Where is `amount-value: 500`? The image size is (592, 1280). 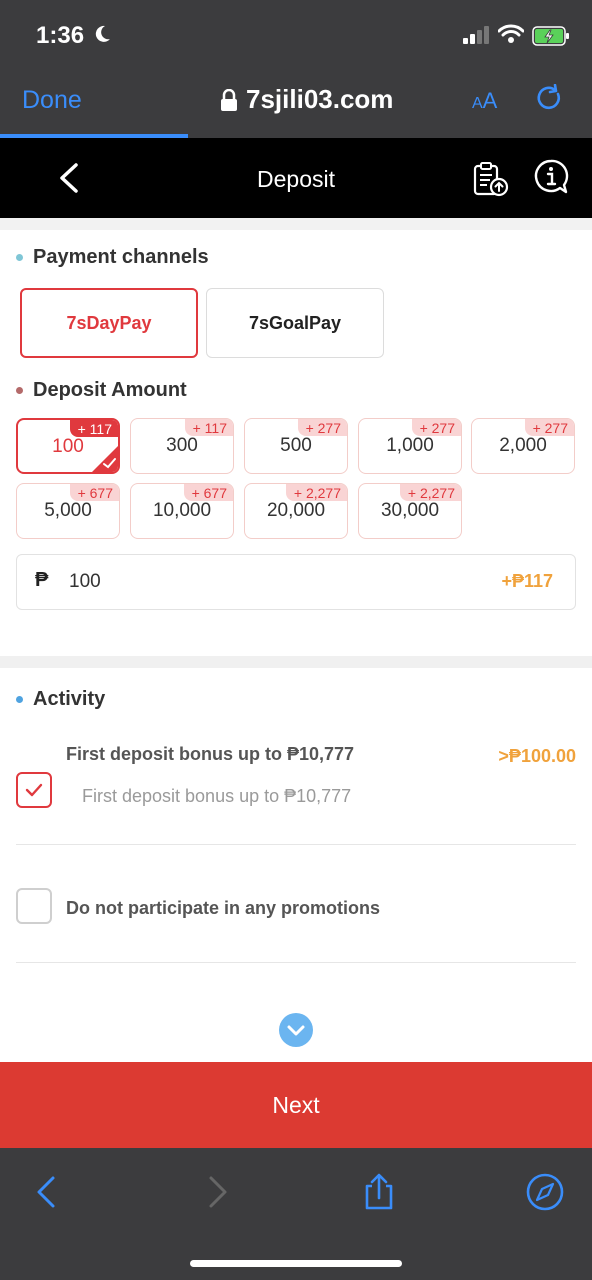 amount-value: 500 is located at coordinates (296, 445).